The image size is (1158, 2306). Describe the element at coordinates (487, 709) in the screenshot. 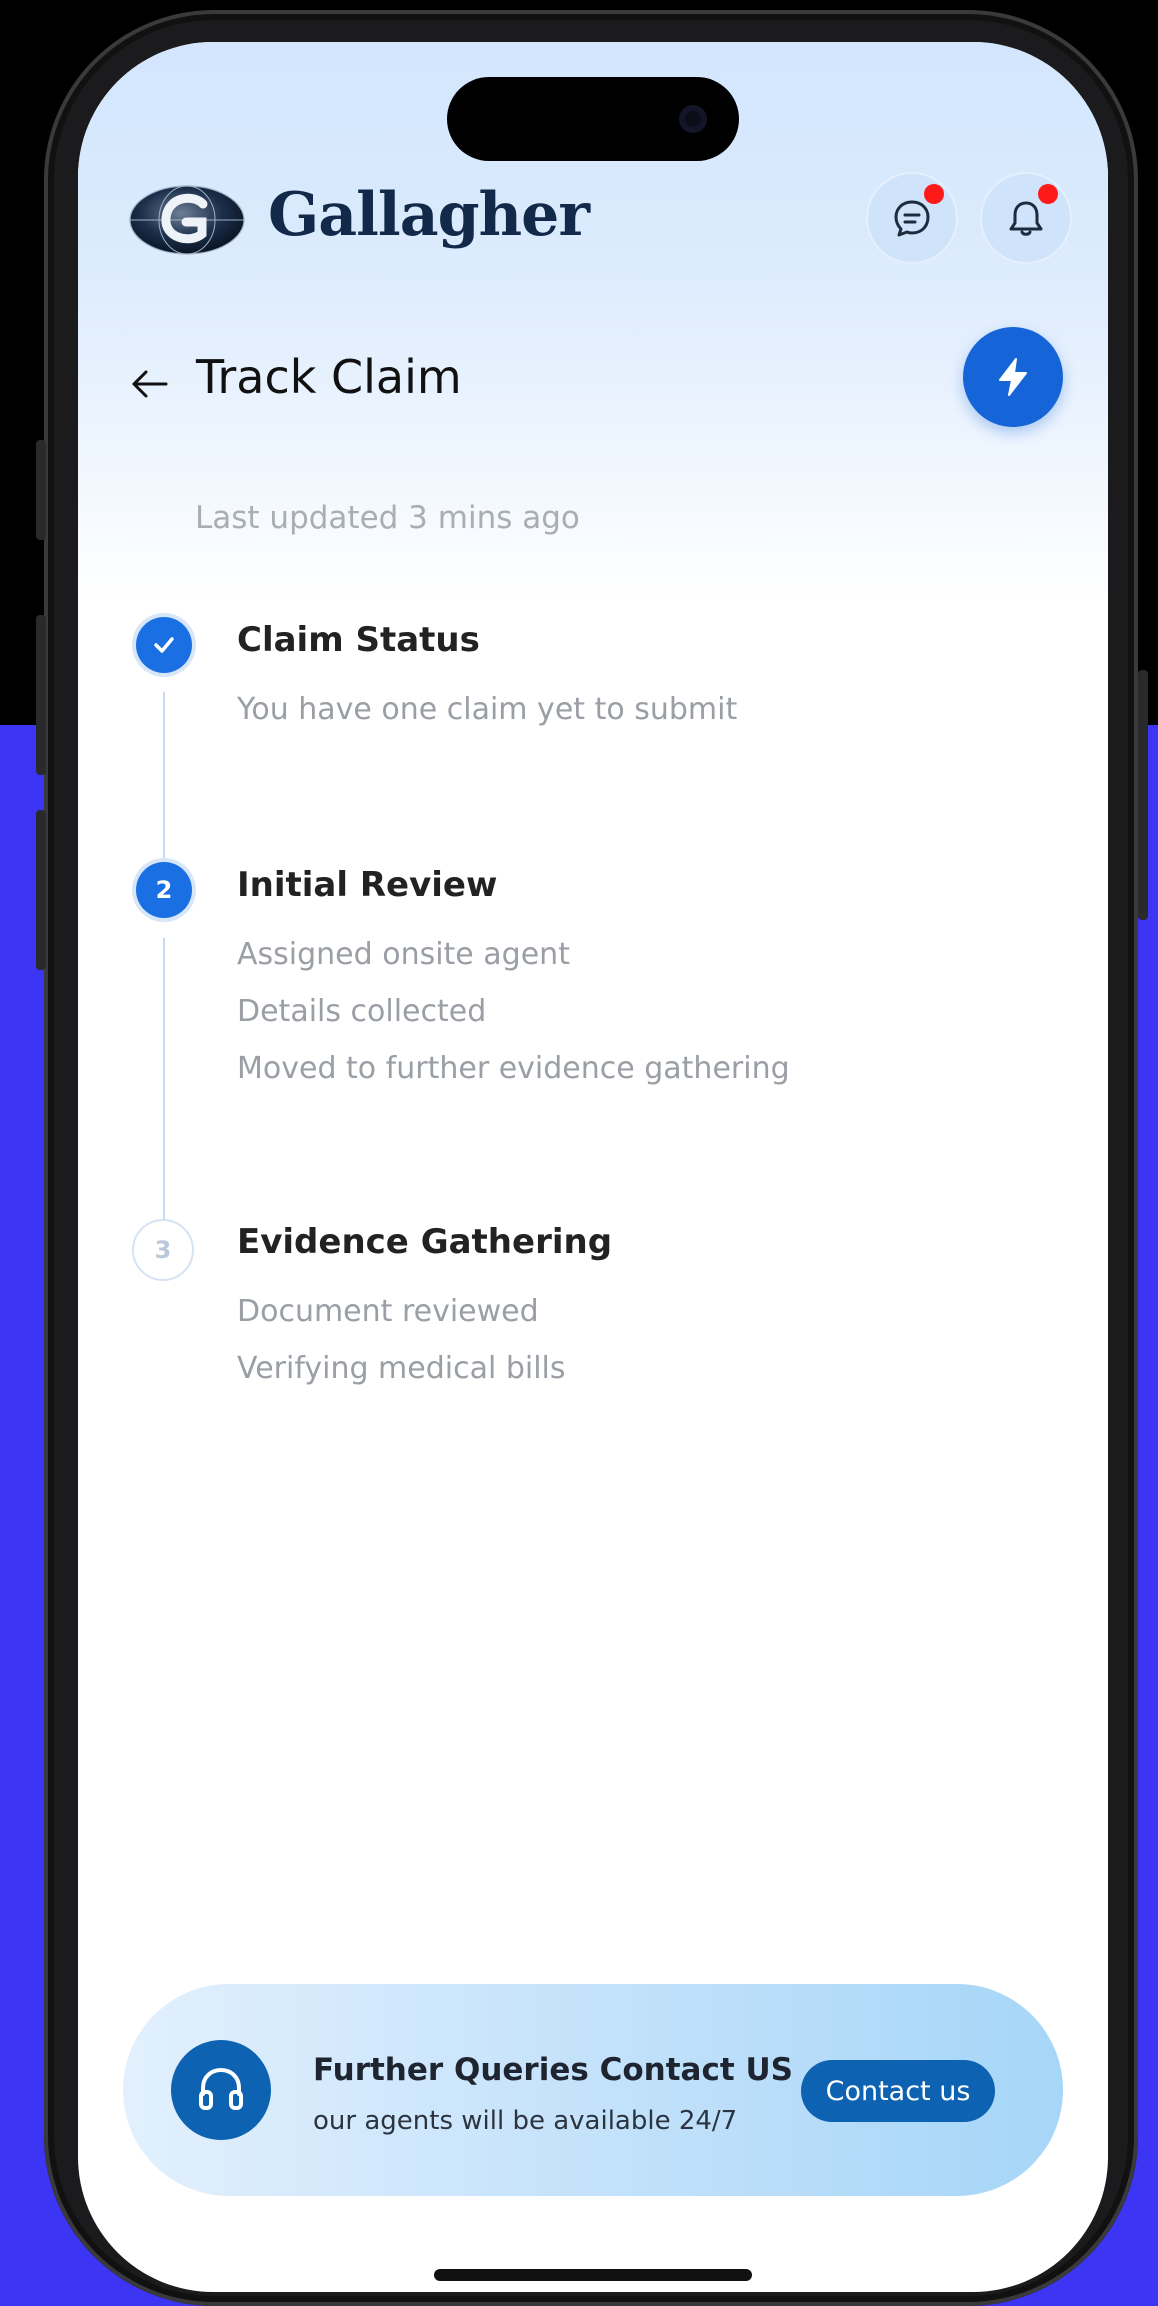

I see `step-1-detail: You have one claim yet to submit` at that location.